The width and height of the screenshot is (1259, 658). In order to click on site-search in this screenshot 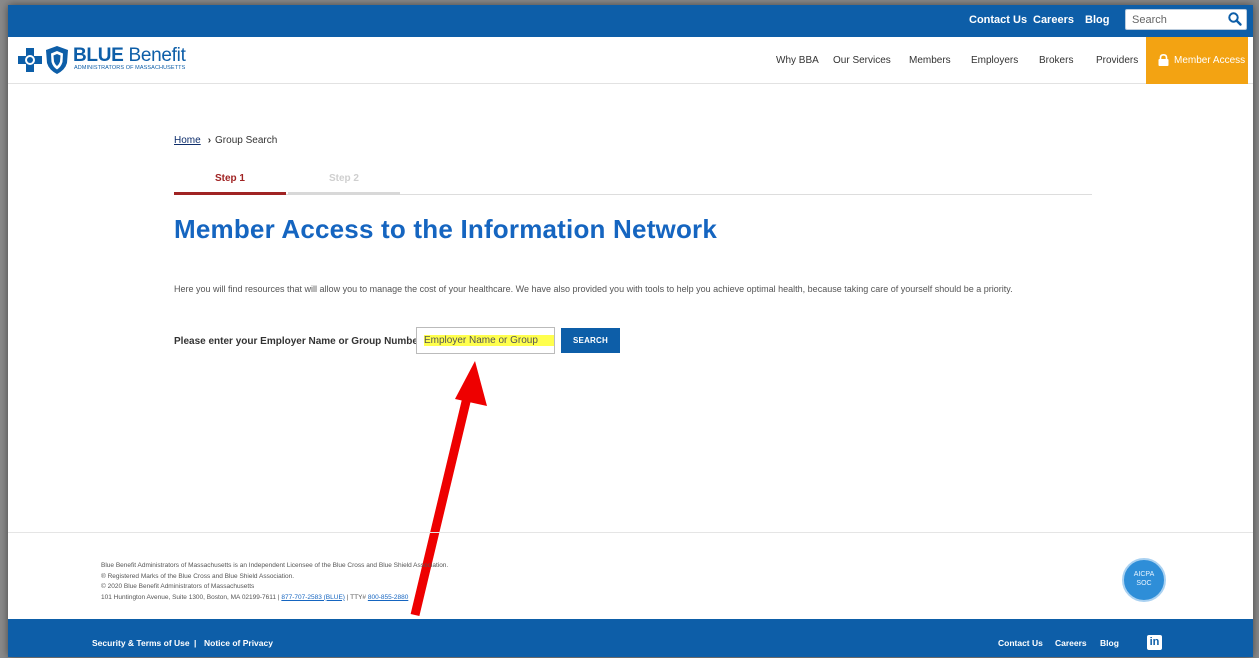, I will do `click(1186, 19)`.